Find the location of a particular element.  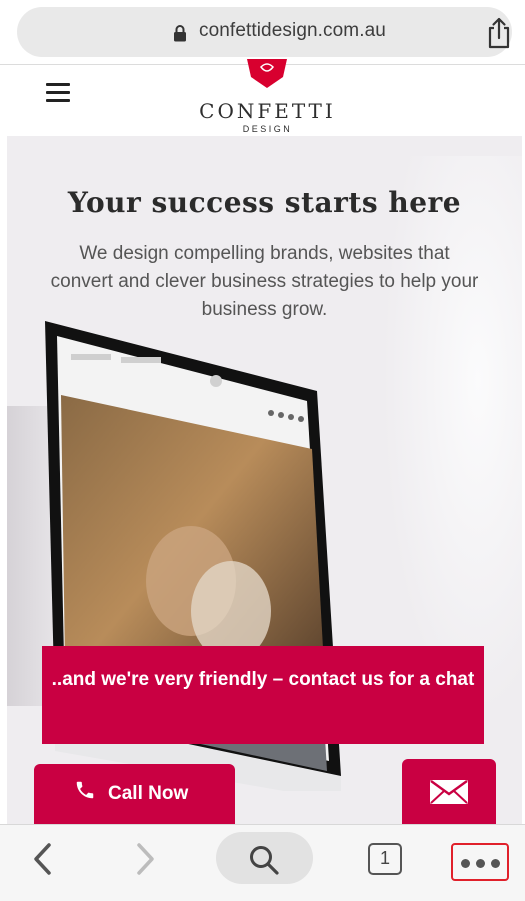

site-header: CONFETTI DESIGN is located at coordinates (262, 97).